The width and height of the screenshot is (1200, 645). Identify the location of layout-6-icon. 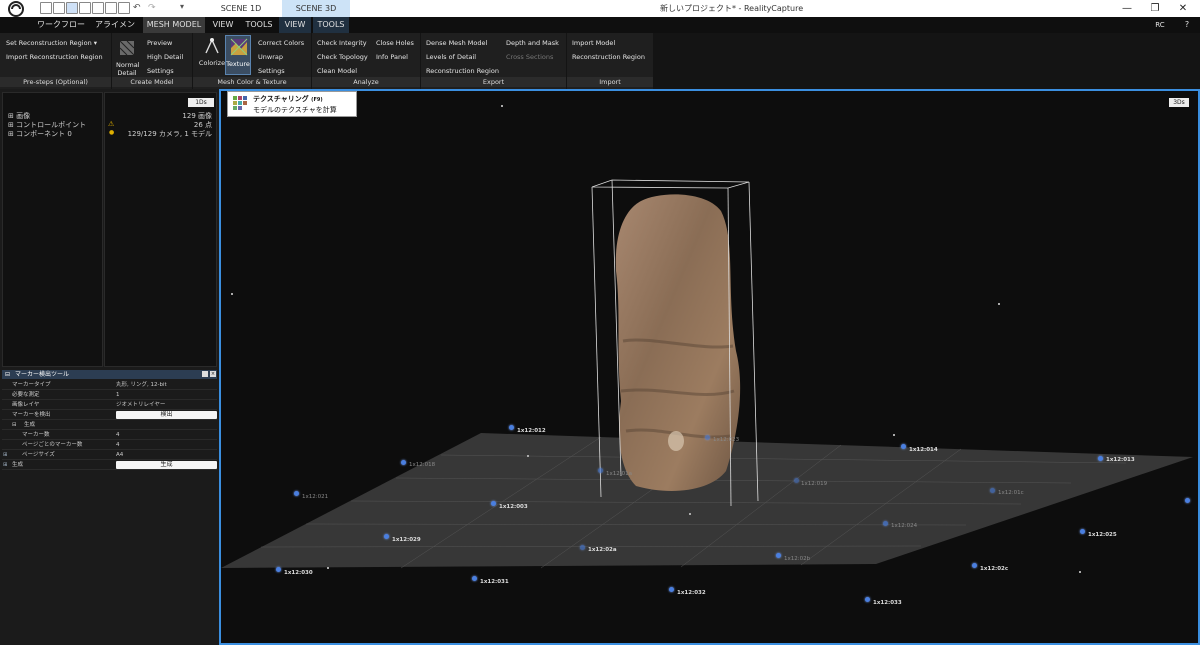
(111, 8).